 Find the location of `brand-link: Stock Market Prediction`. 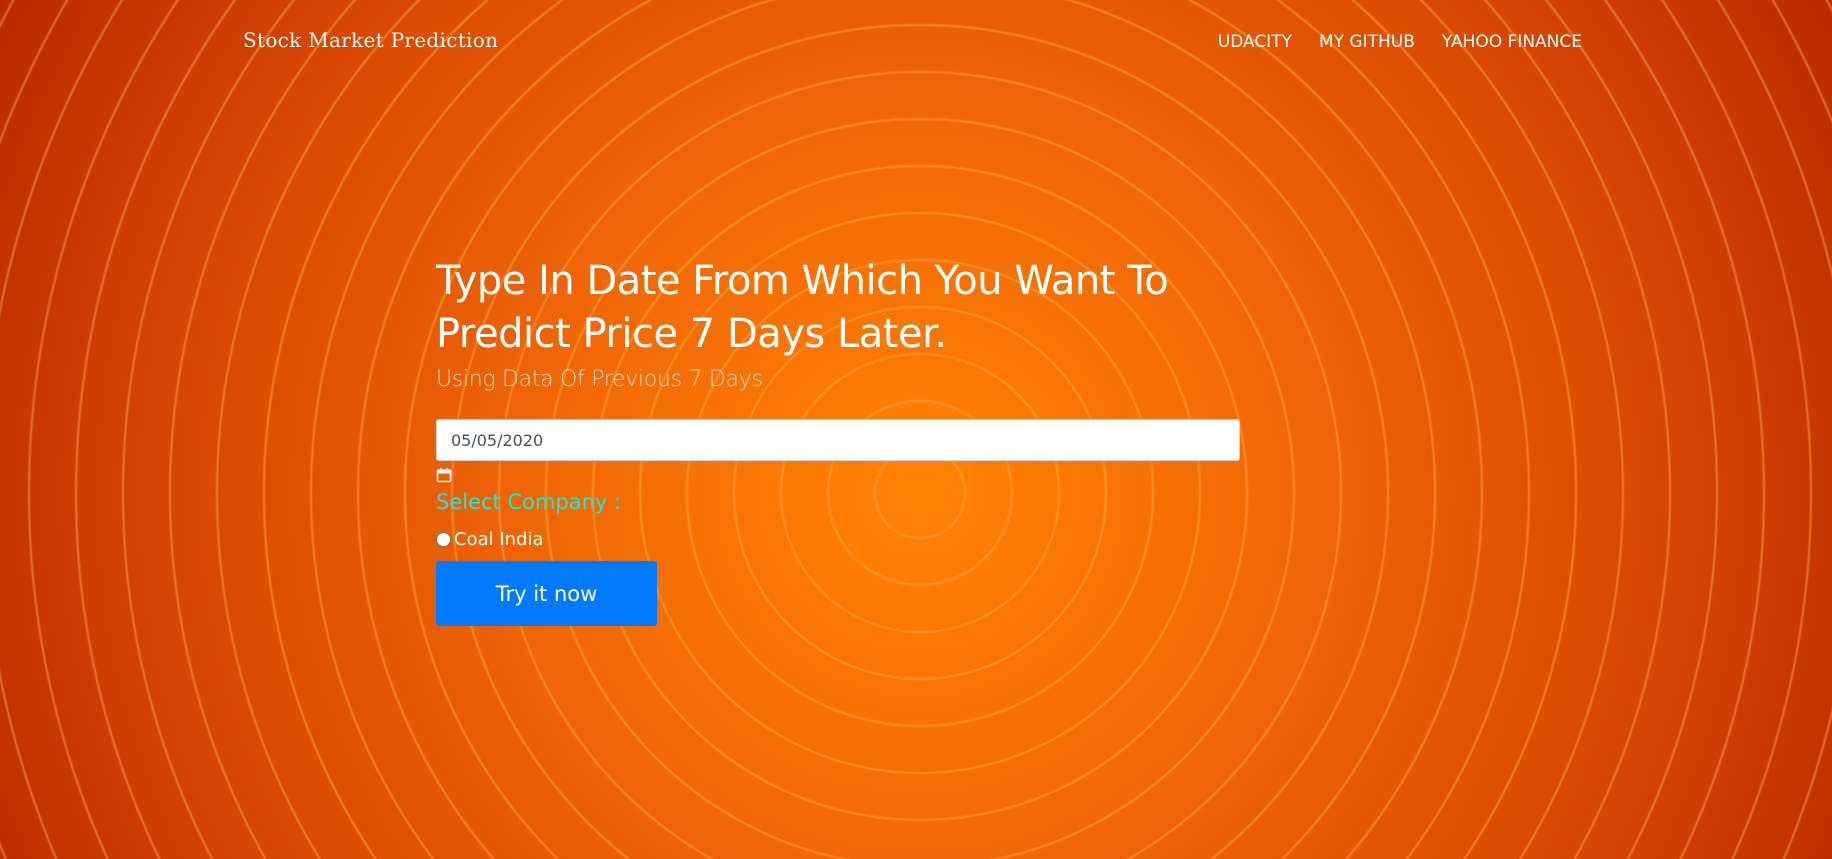

brand-link: Stock Market Prediction is located at coordinates (370, 40).